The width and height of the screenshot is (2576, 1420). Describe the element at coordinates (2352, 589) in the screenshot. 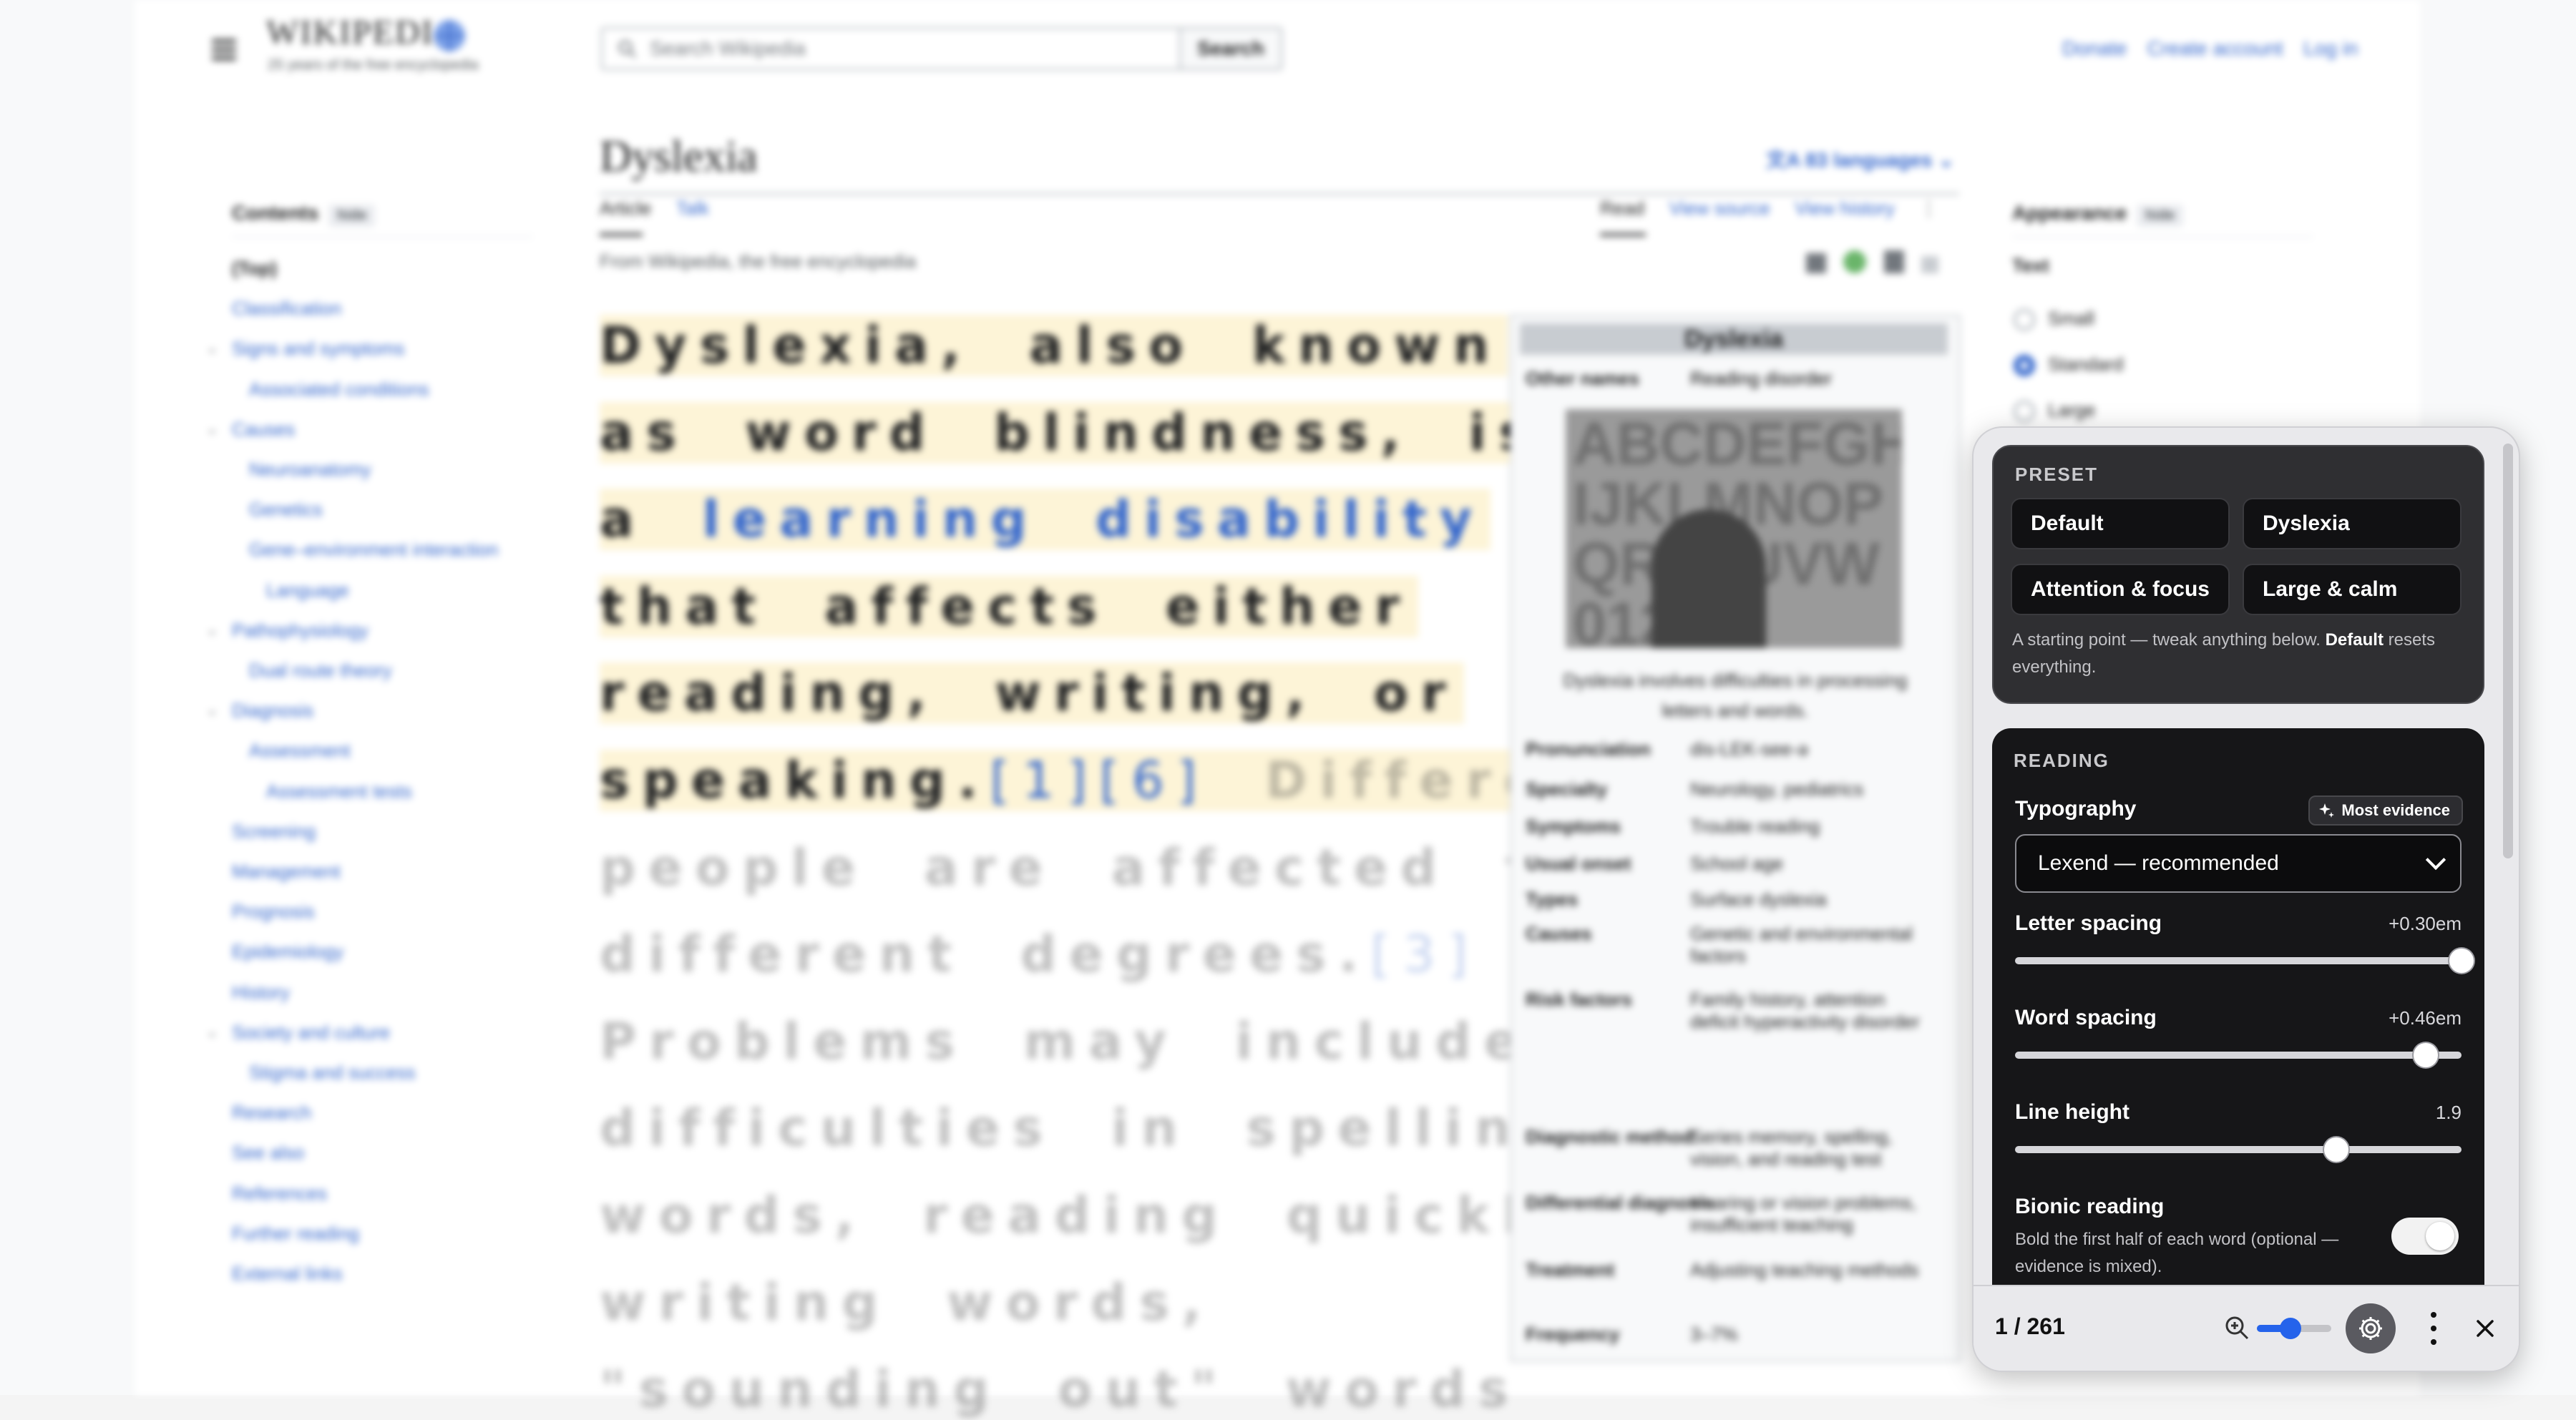

I see `preset-large-calm-button: Large & calm` at that location.